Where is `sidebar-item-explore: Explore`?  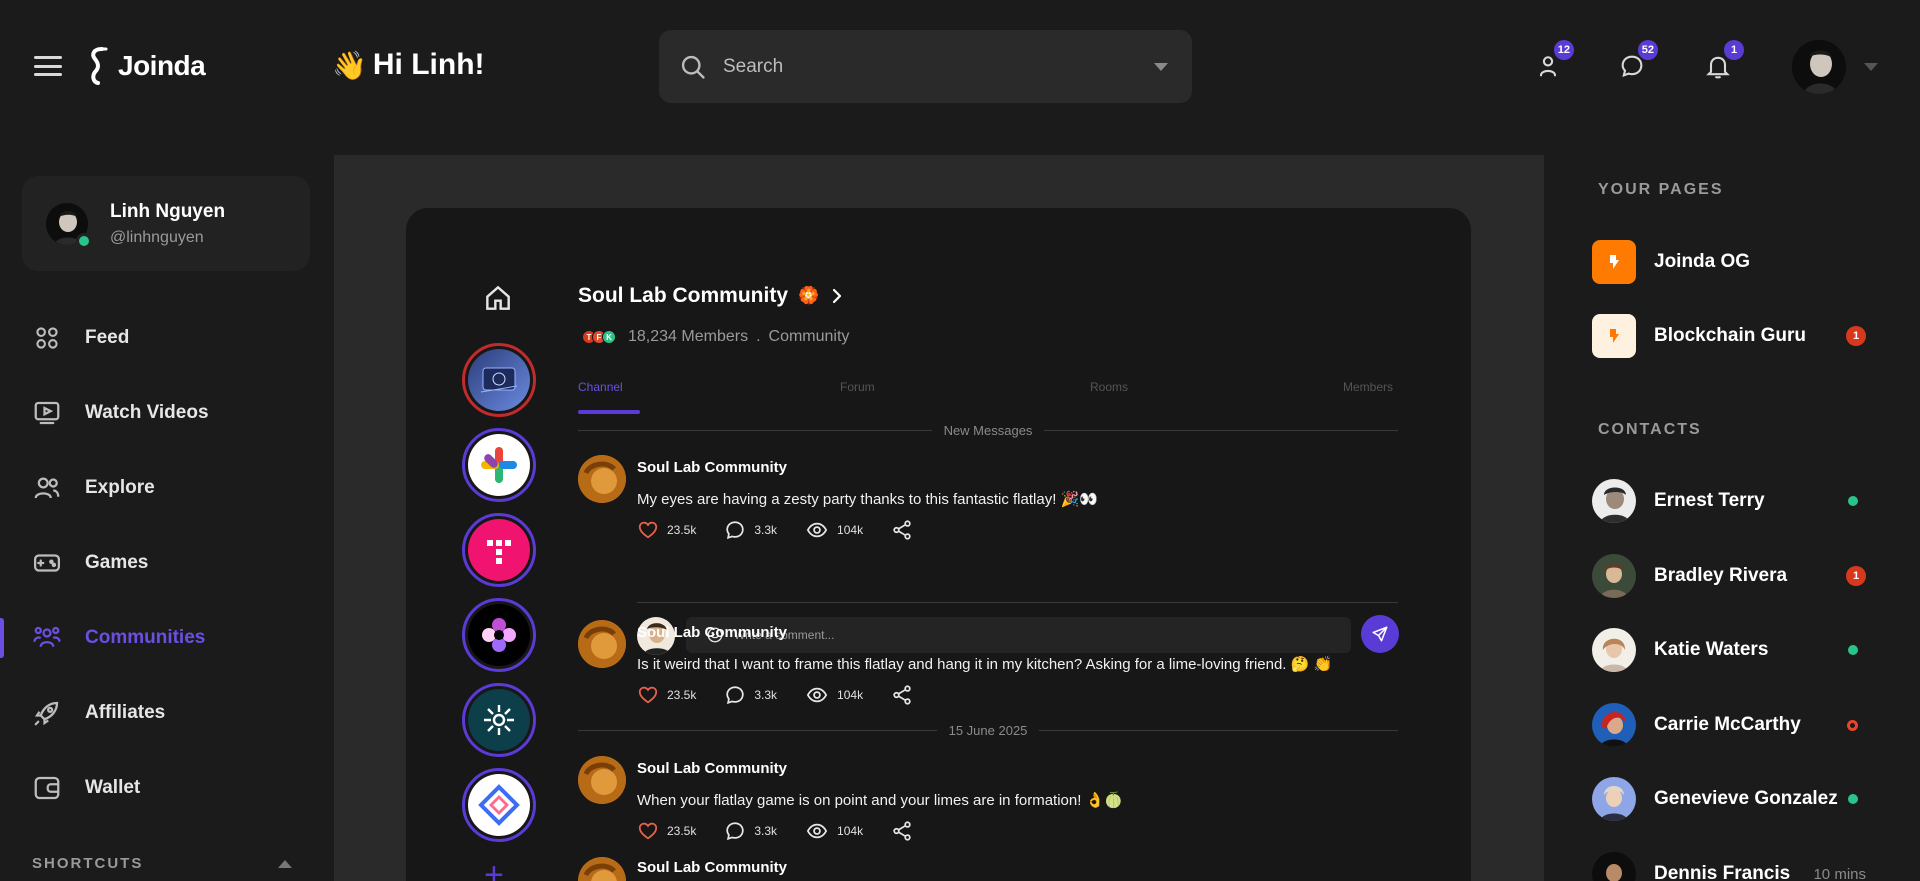 sidebar-item-explore: Explore is located at coordinates (165, 487).